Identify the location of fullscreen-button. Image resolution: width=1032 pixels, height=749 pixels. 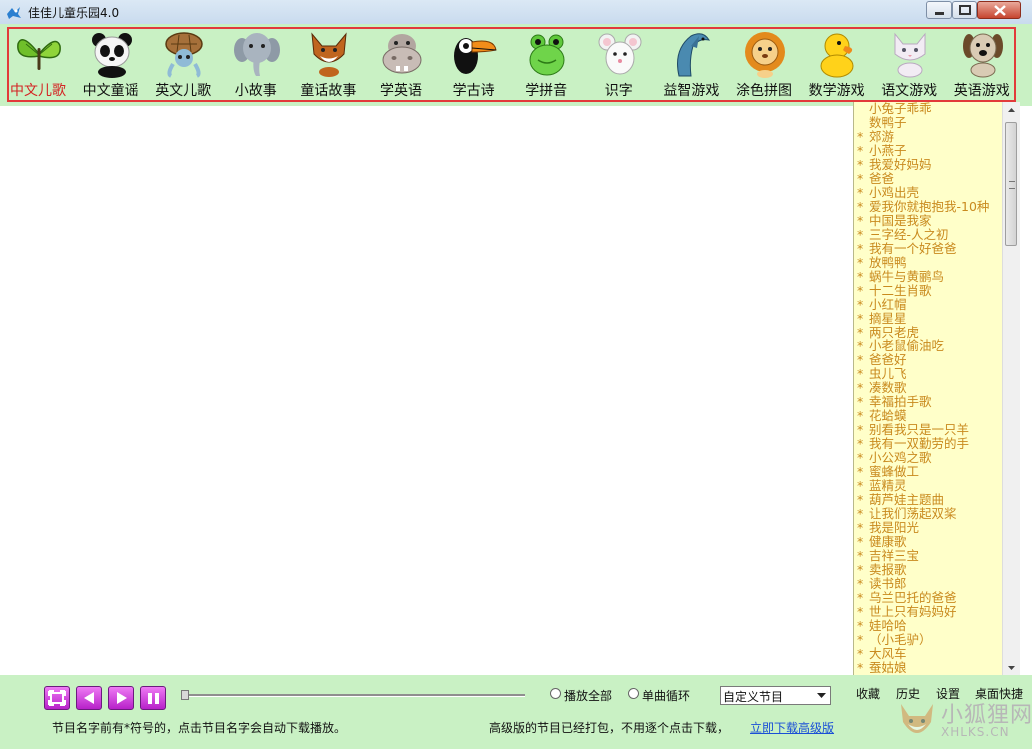
(57, 698).